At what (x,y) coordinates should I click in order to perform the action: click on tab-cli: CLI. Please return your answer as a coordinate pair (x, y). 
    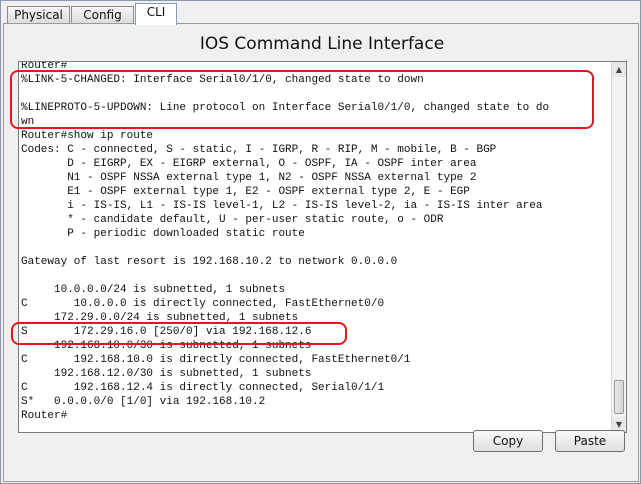
    Looking at the image, I should click on (156, 14).